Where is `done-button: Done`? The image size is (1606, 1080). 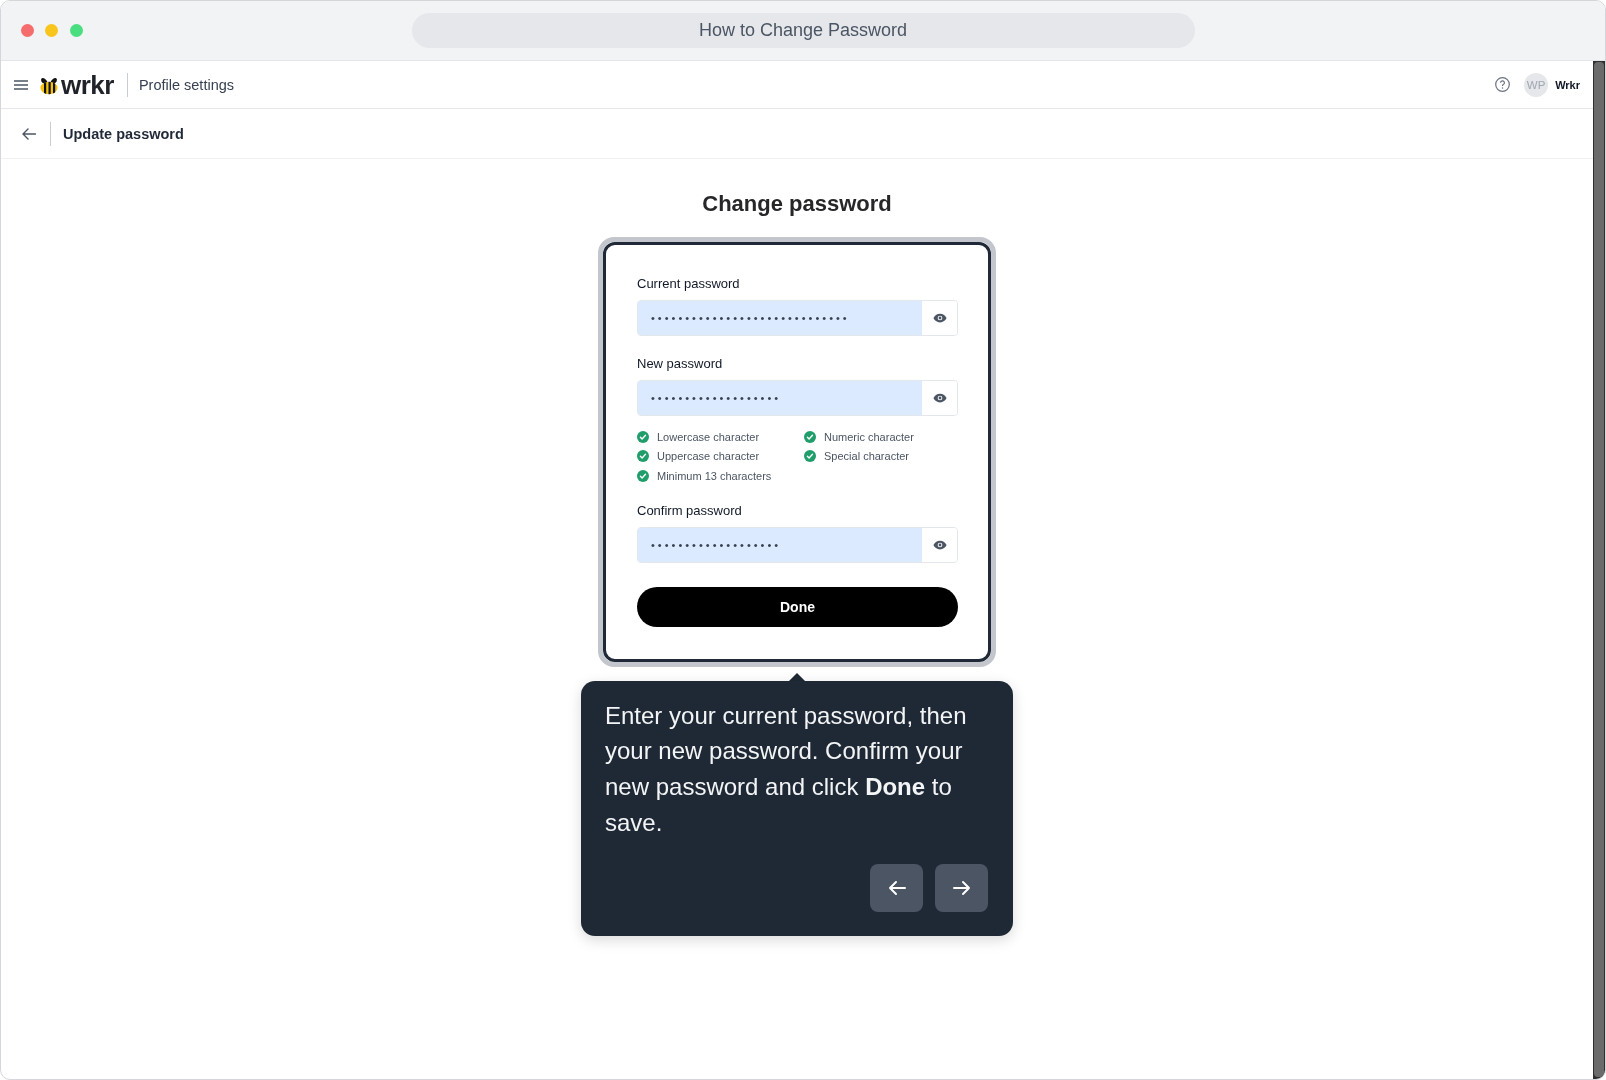 done-button: Done is located at coordinates (797, 606).